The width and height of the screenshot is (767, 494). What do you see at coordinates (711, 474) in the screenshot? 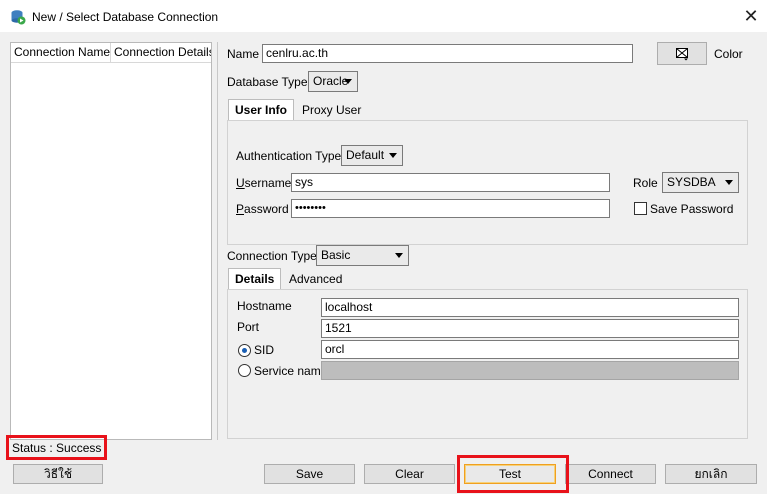
I see `cancel-button: ยกเลิก` at bounding box center [711, 474].